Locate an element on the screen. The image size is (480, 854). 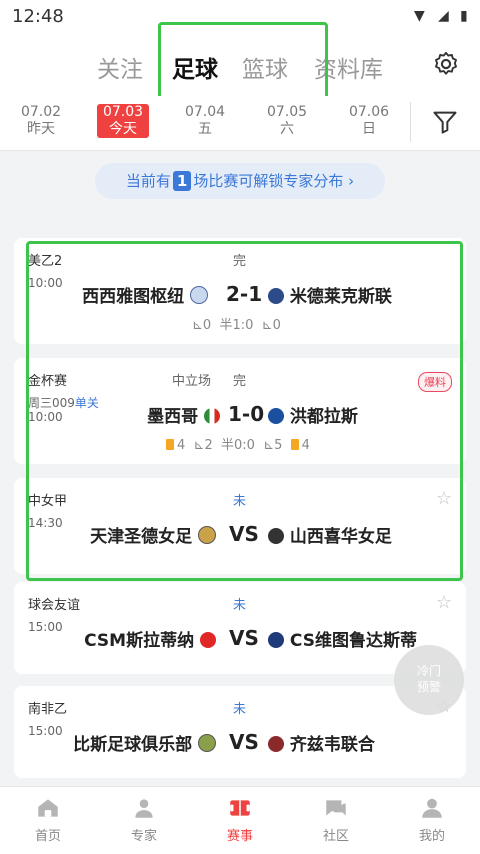
filter-icon is located at coordinates (445, 122).